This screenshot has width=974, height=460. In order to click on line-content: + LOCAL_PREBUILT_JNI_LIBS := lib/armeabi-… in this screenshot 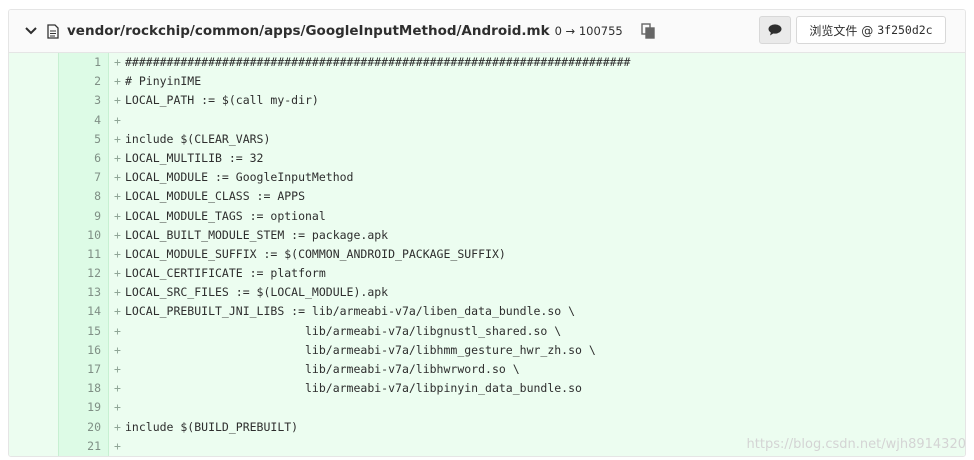, I will do `click(537, 312)`.